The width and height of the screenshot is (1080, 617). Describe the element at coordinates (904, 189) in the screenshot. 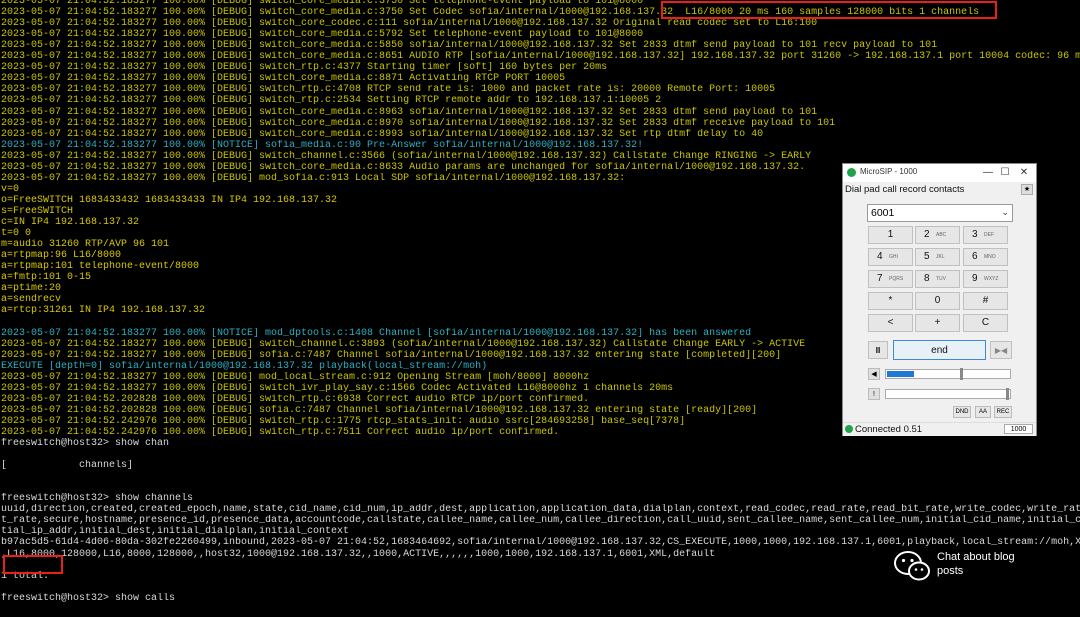

I see `tab-labels: Dial pad call record contacts` at that location.